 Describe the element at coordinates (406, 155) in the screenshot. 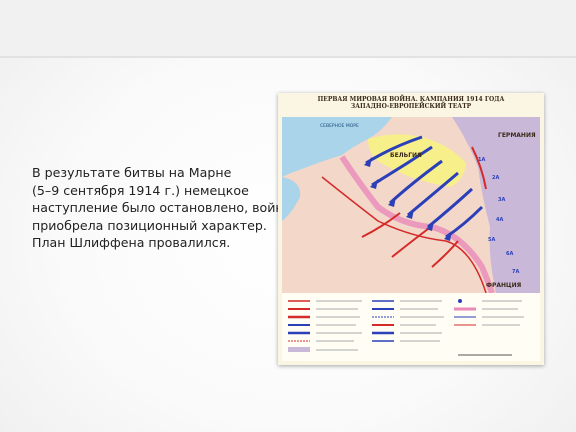

I see `belgium-label: БЕЛЬГИЯ` at that location.